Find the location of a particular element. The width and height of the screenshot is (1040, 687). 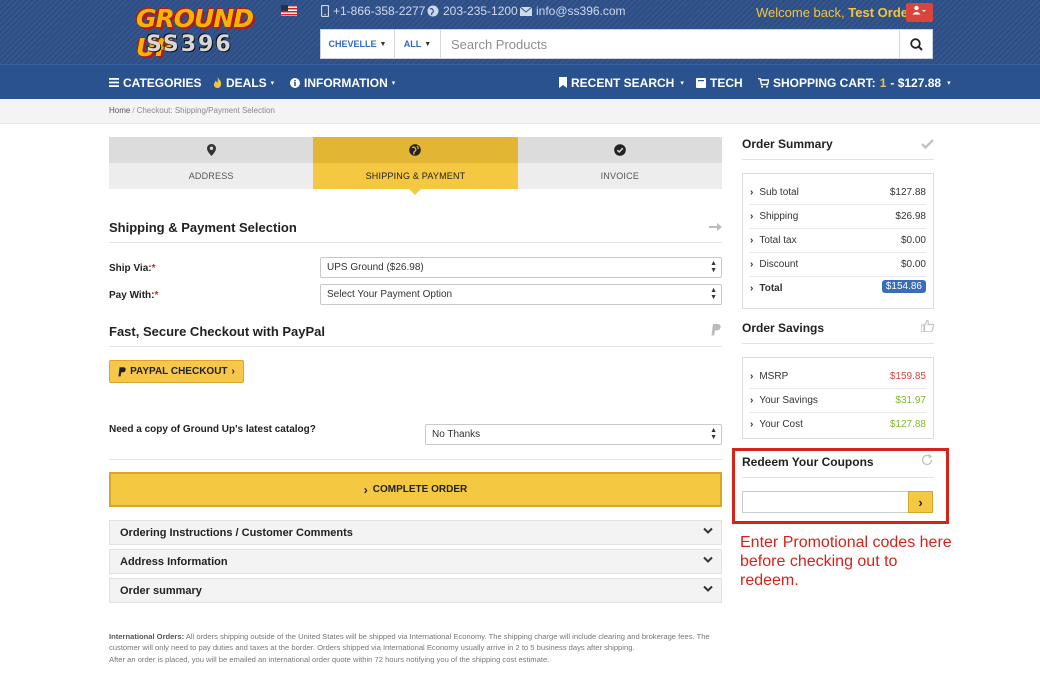

catalog-select-value: No Thanks is located at coordinates (456, 434).